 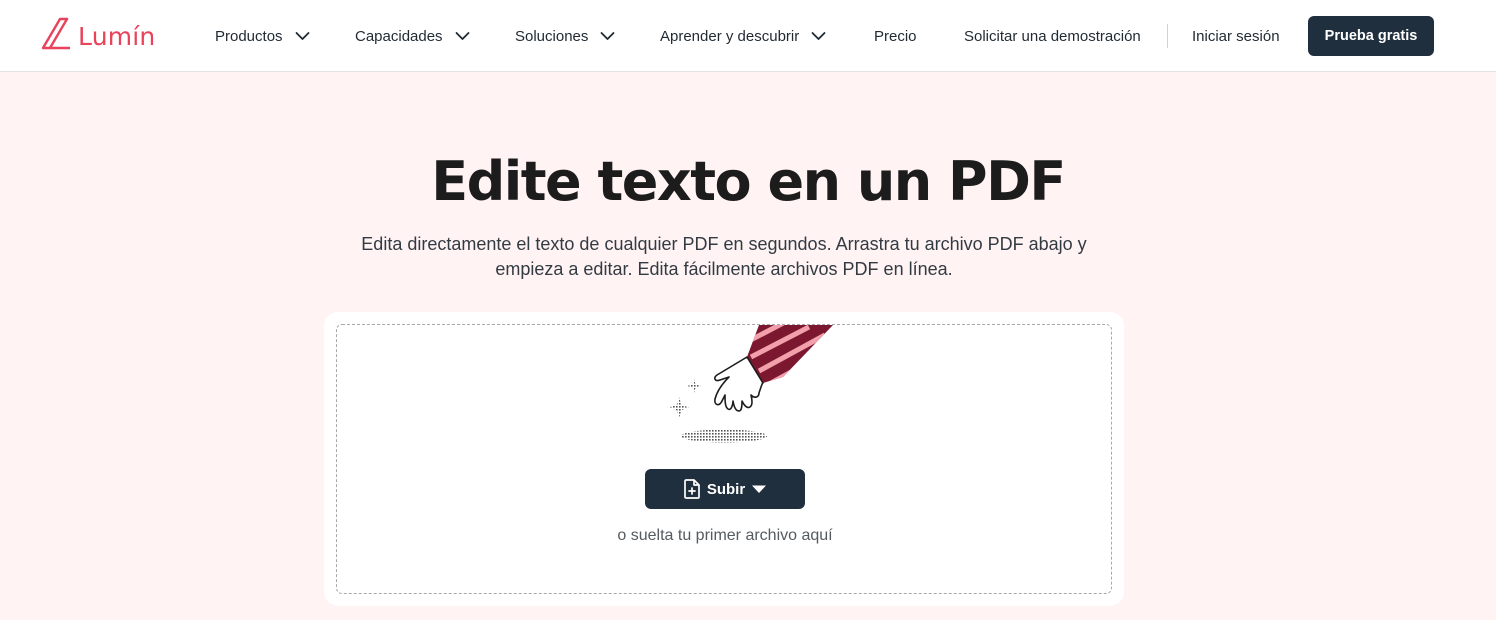 What do you see at coordinates (694, 386) in the screenshot?
I see `sparkle-small` at bounding box center [694, 386].